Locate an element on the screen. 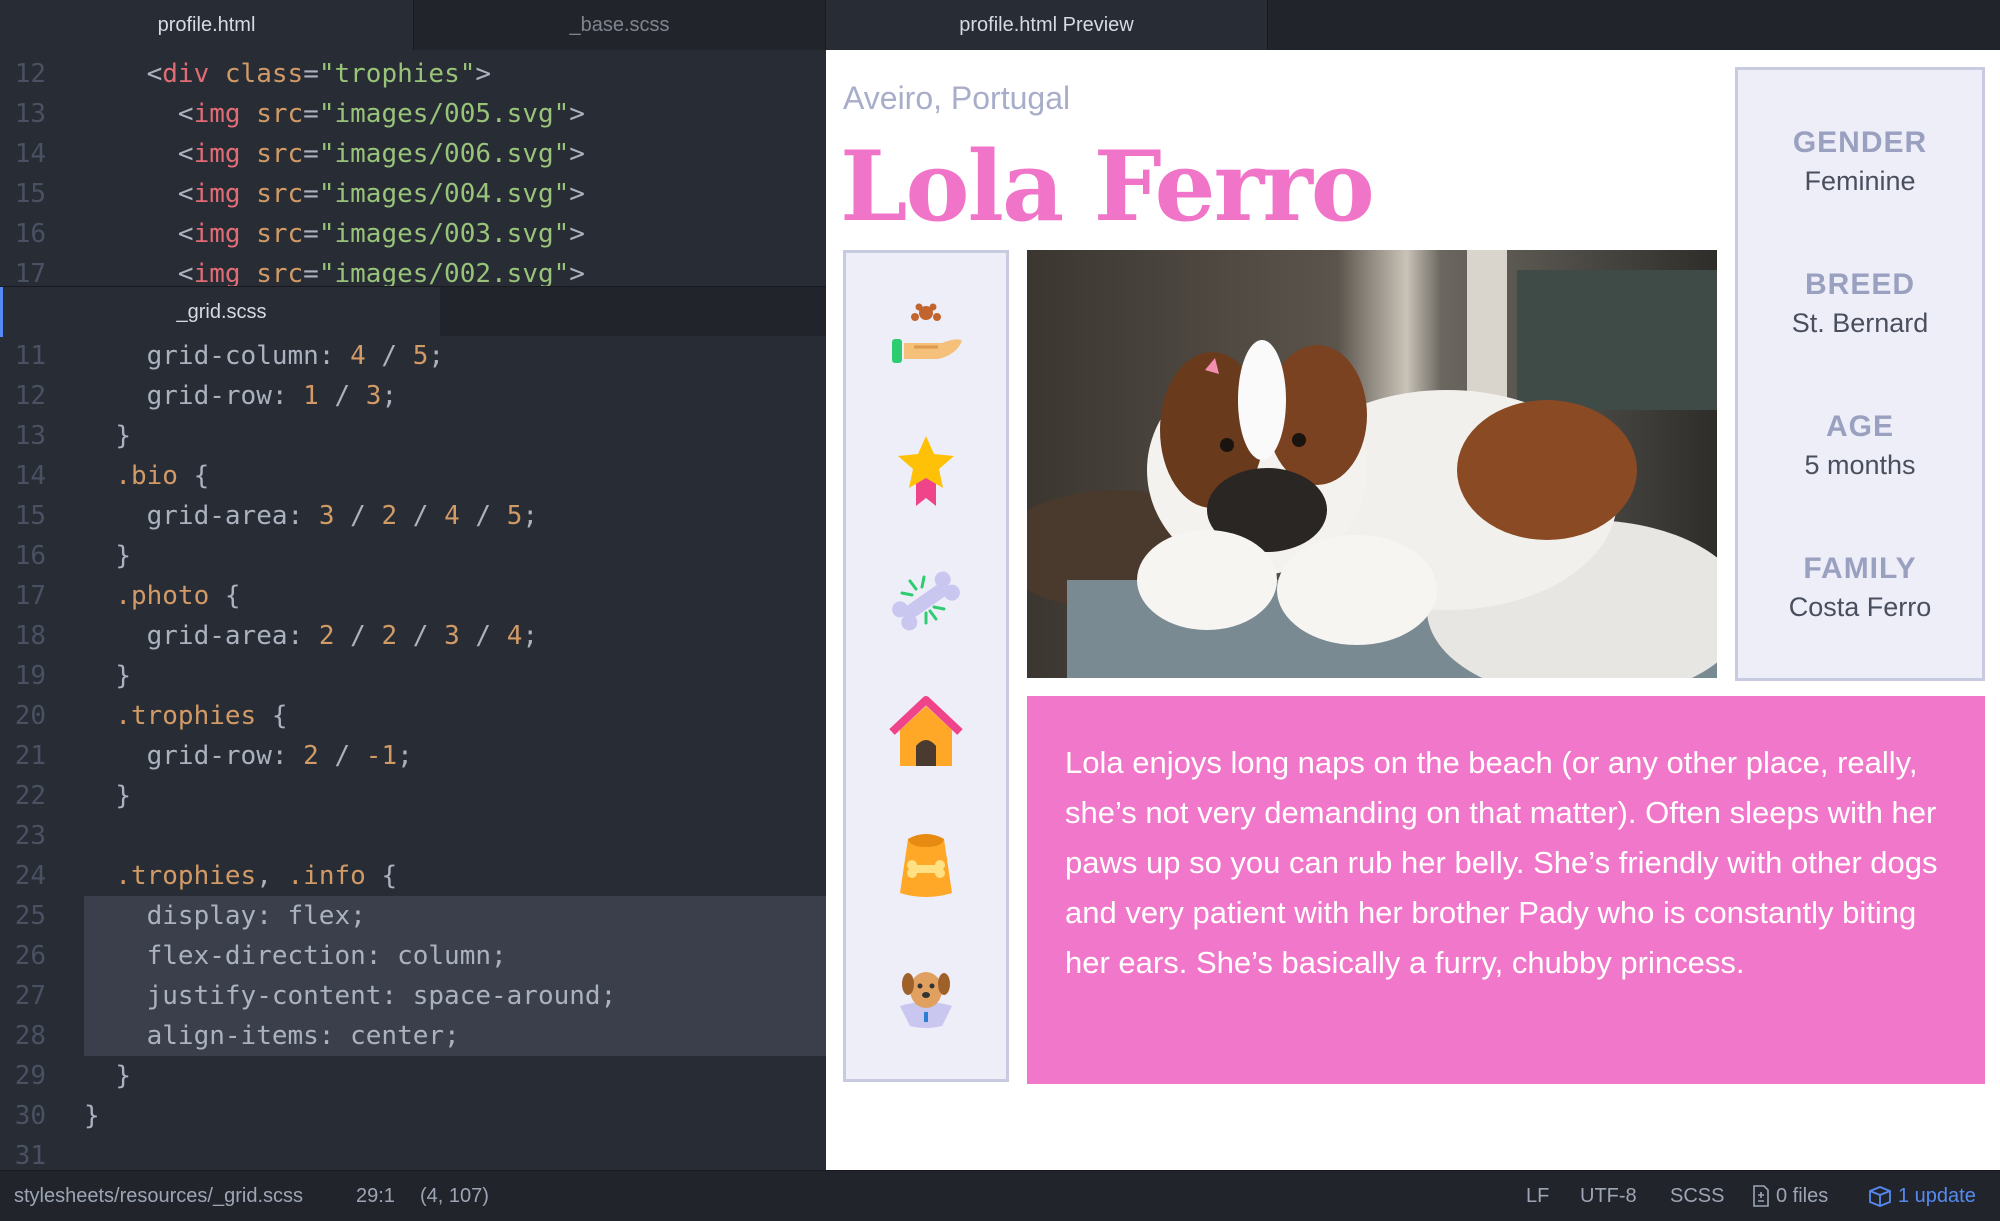 This screenshot has height=1221, width=2000. line-number: 19 is located at coordinates (23, 676).